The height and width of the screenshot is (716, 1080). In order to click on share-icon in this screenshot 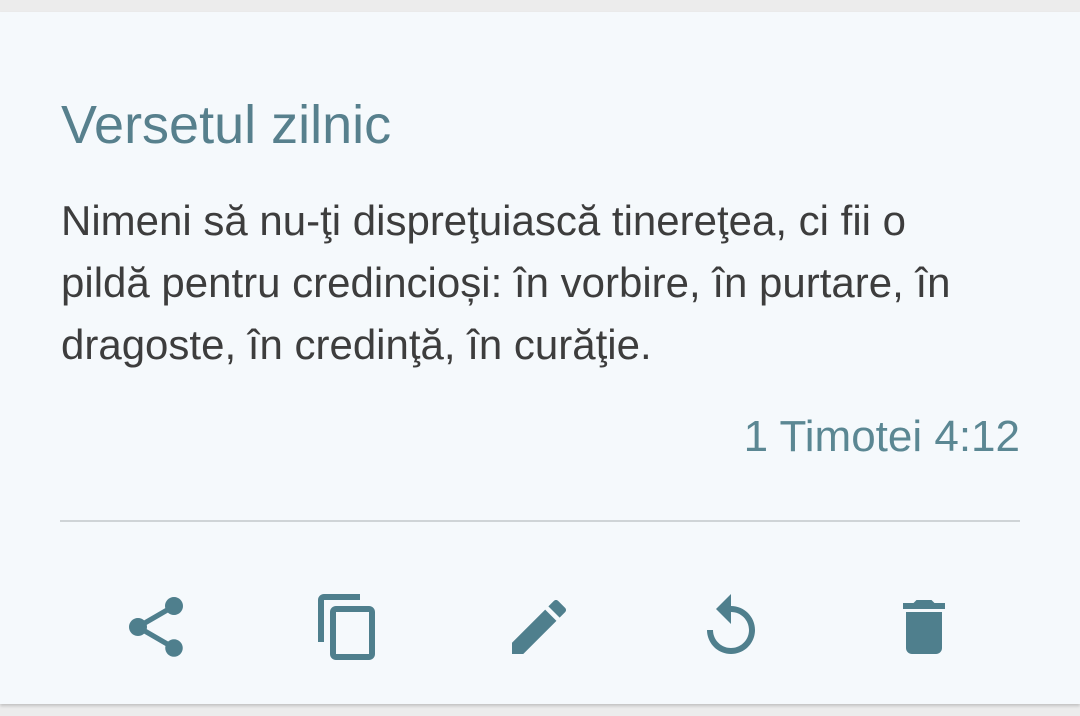, I will do `click(156, 627)`.